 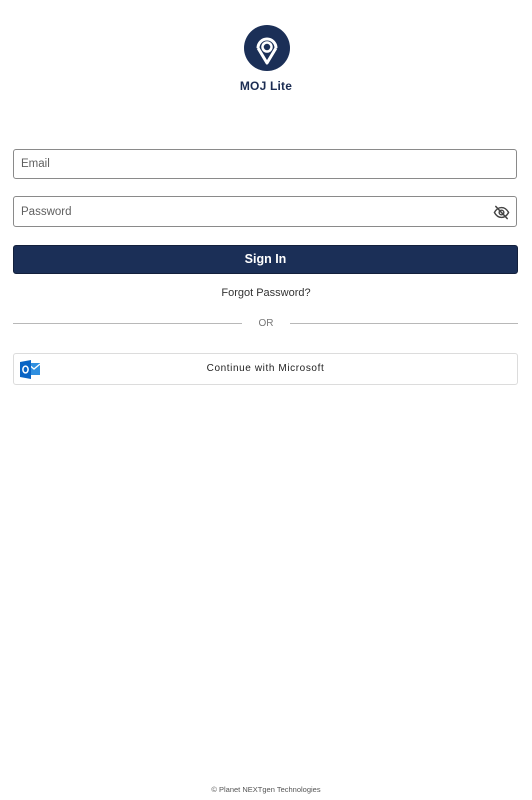 What do you see at coordinates (266, 323) in the screenshot?
I see `or-divider-label: OR` at bounding box center [266, 323].